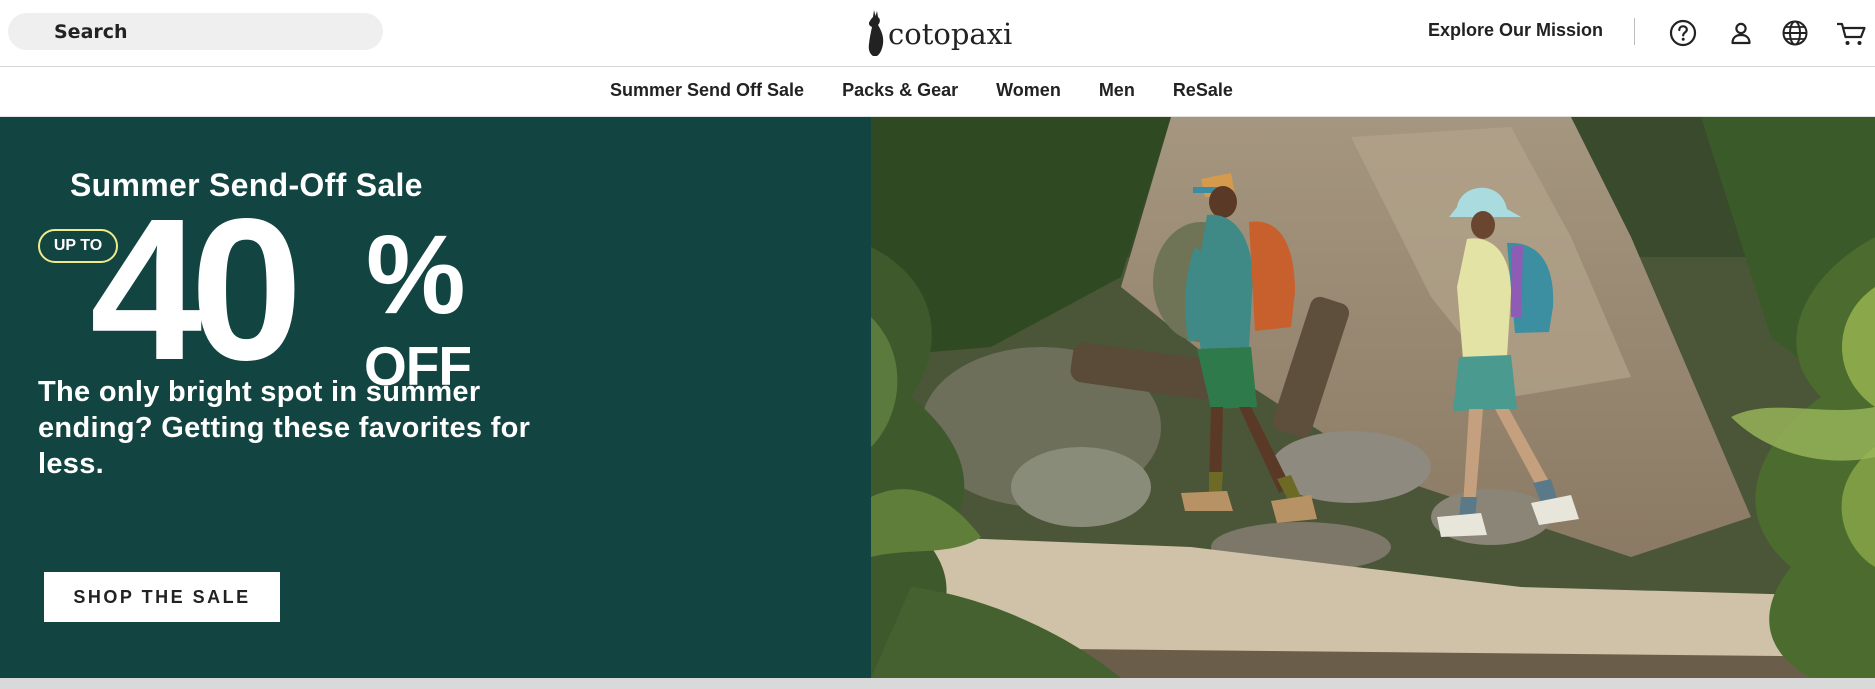 The width and height of the screenshot is (1875, 689). I want to click on search-input, so click(204, 31).